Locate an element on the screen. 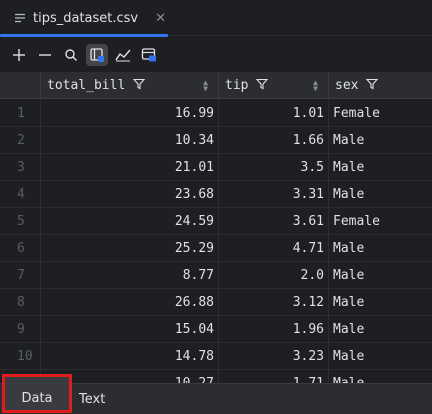 The width and height of the screenshot is (432, 414). column-header-tip: tip ▲ ▼ is located at coordinates (274, 85).